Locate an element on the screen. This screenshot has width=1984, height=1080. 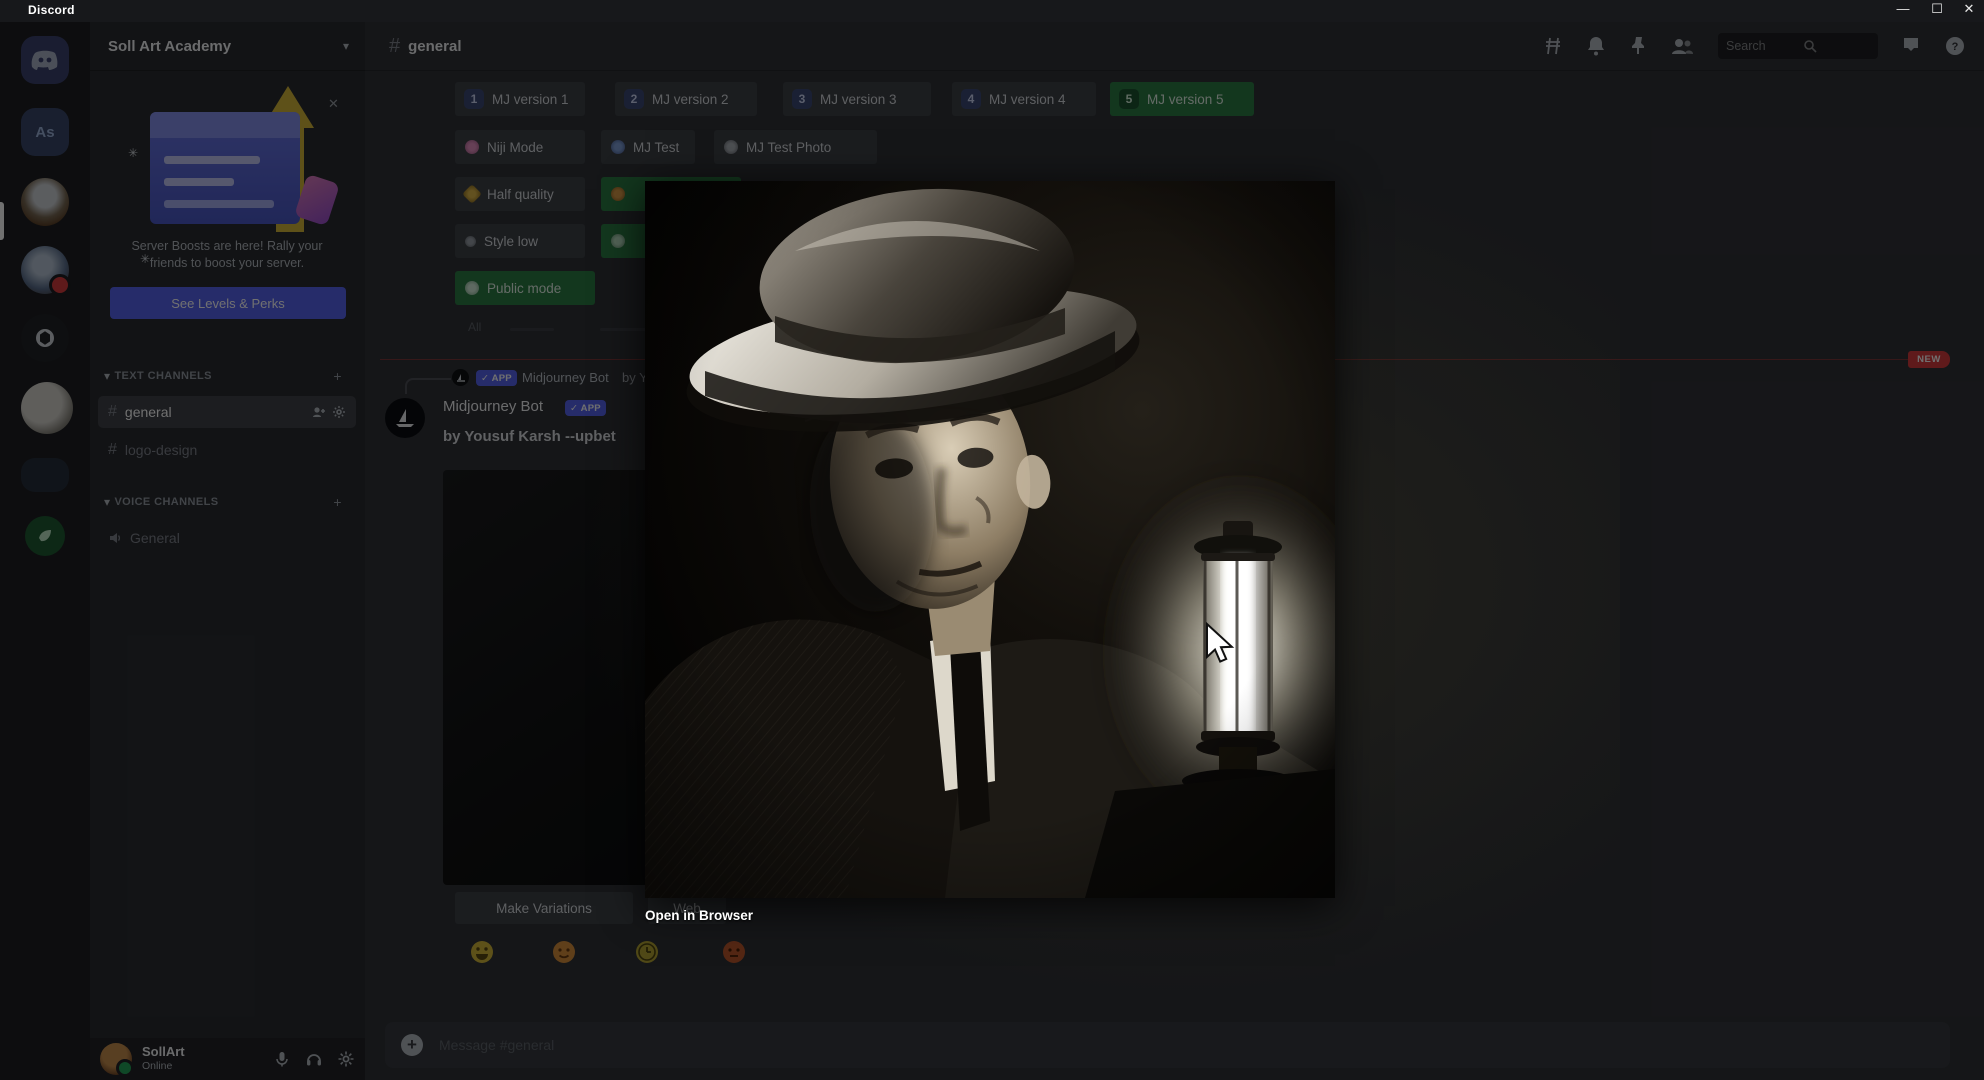
discord-wordmark: Discord is located at coordinates (51, 10).